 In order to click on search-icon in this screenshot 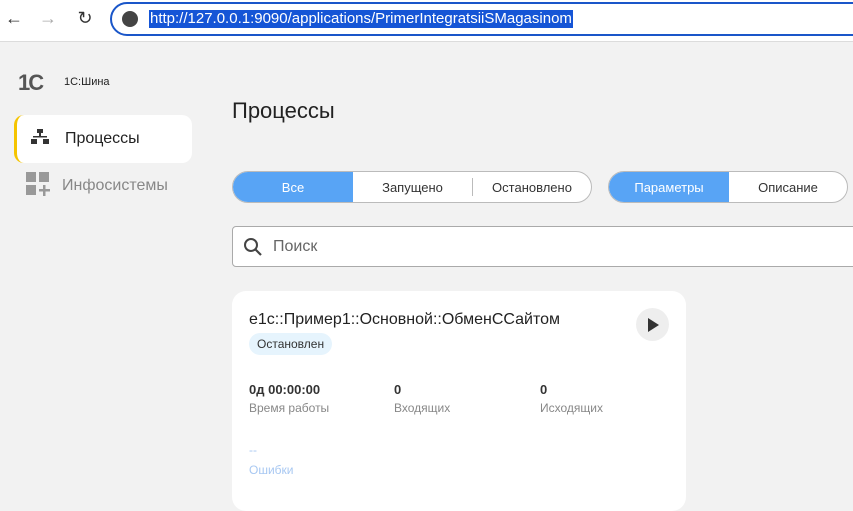, I will do `click(253, 246)`.